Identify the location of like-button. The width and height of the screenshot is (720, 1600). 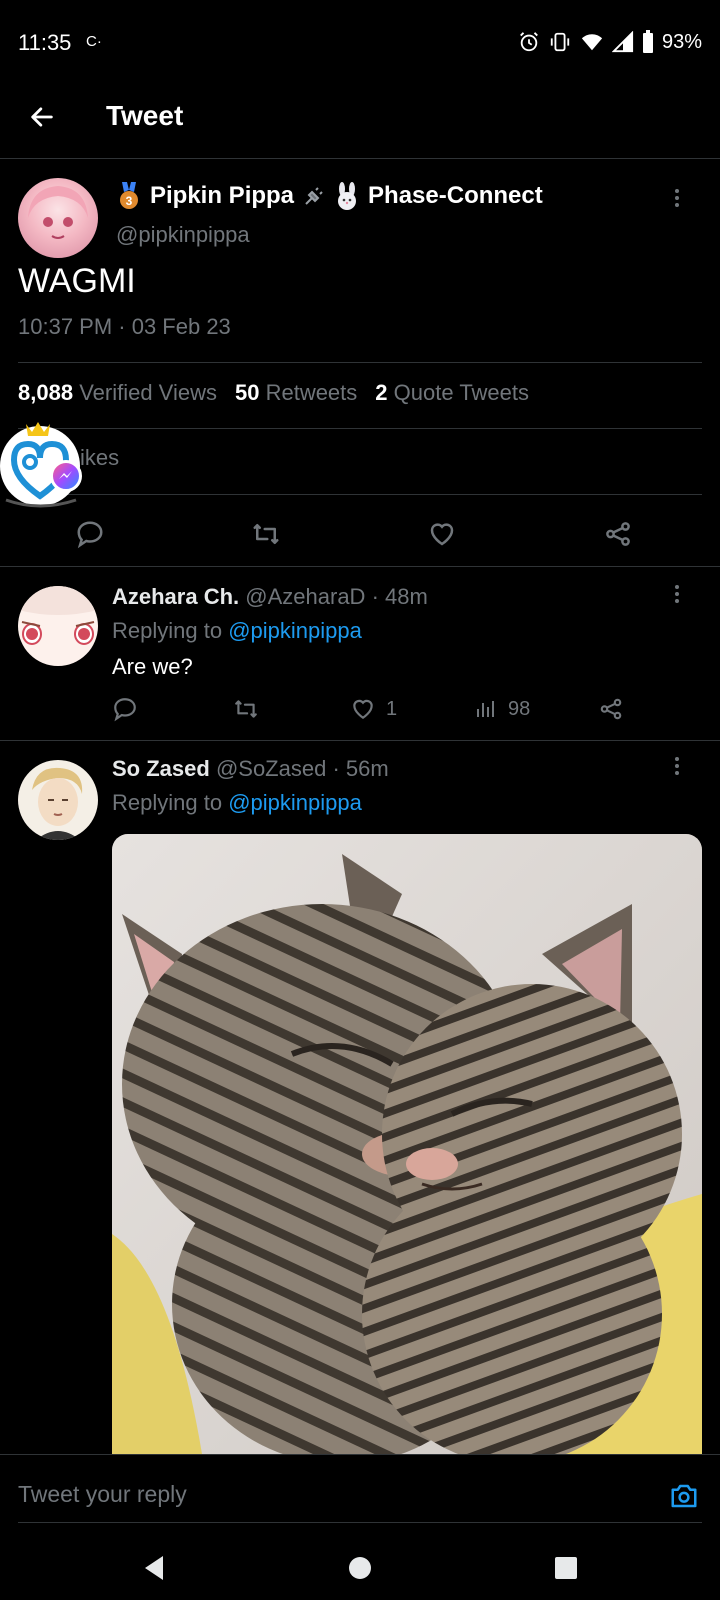
(442, 534).